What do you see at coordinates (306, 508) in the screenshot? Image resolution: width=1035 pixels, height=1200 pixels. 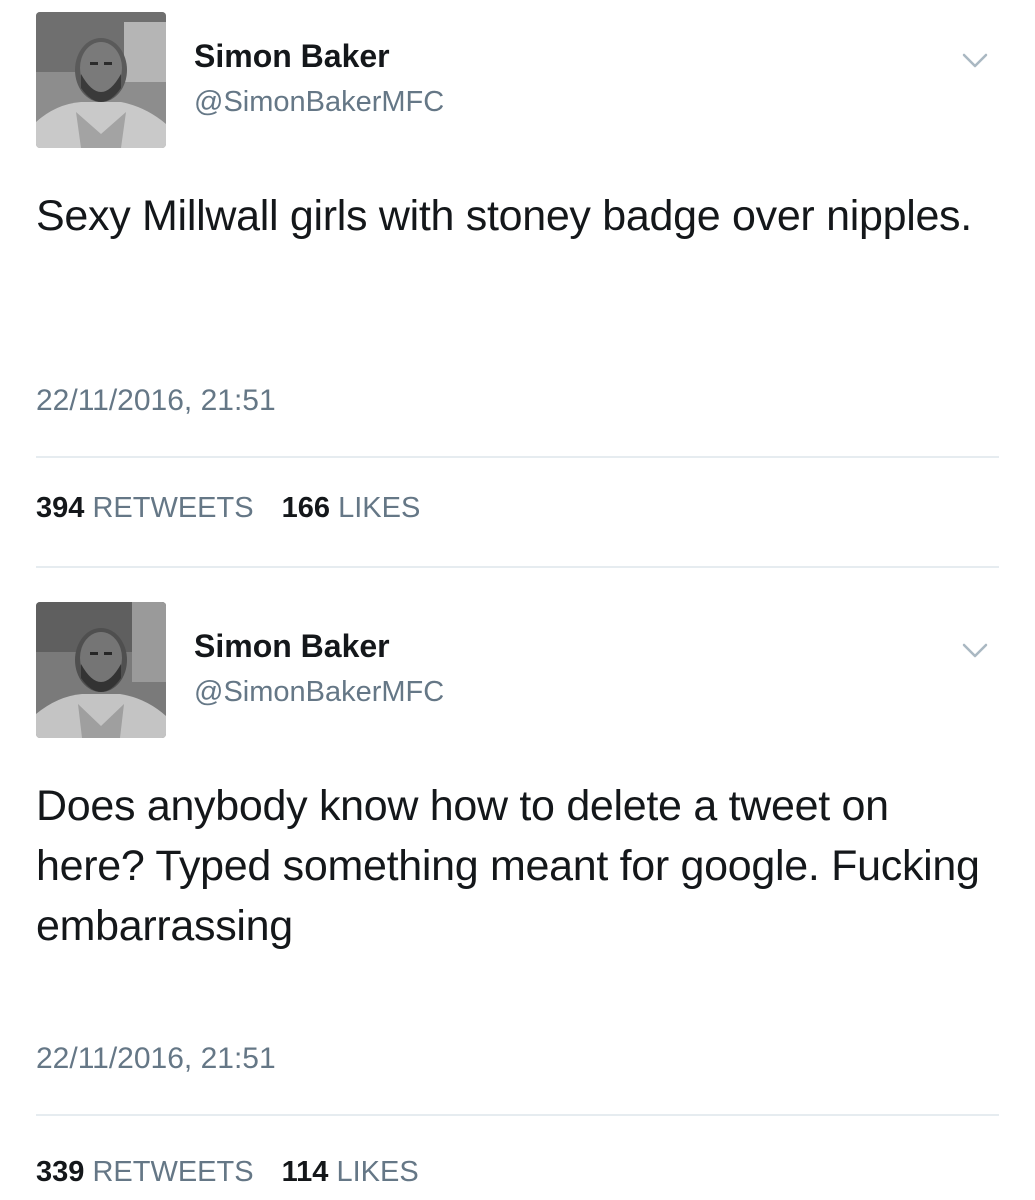 I see `like-count: 166` at bounding box center [306, 508].